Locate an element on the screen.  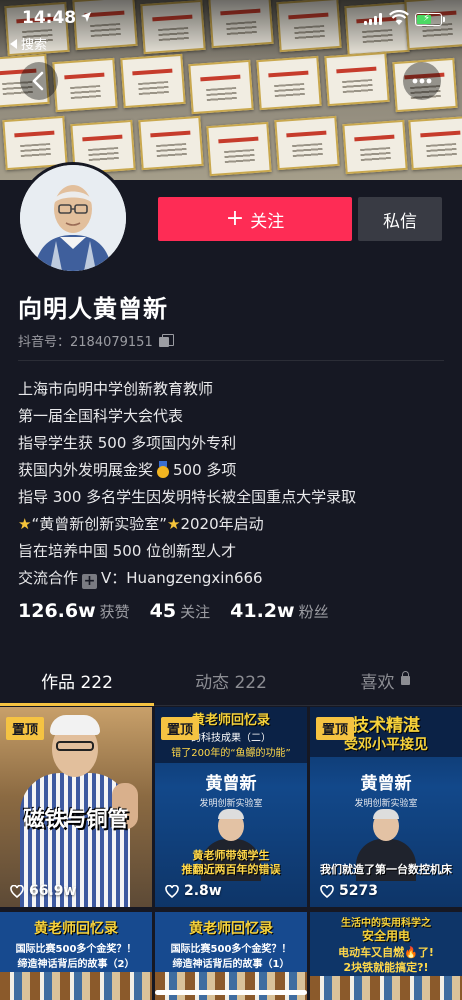
bio-text: “黄曾新创新实验室” is located at coordinates (99, 524).